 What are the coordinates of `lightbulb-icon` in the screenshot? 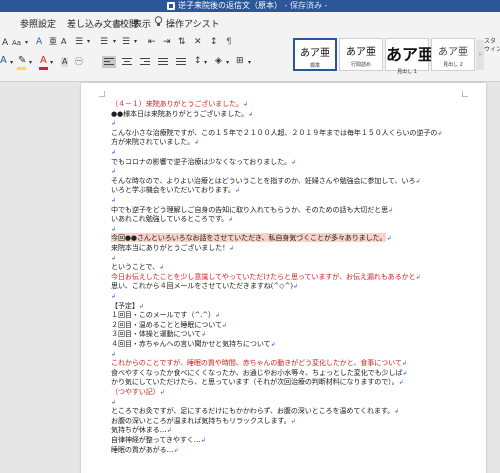 It's located at (158, 21).